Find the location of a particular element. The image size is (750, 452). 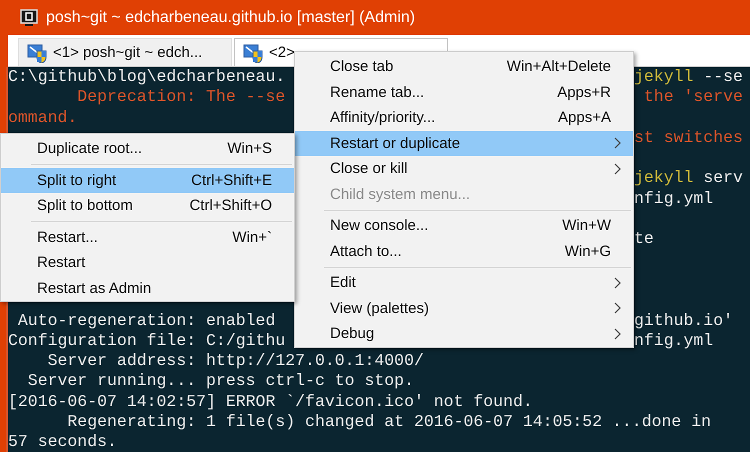

terminal-line: jekyll --se is located at coordinates (688, 77).